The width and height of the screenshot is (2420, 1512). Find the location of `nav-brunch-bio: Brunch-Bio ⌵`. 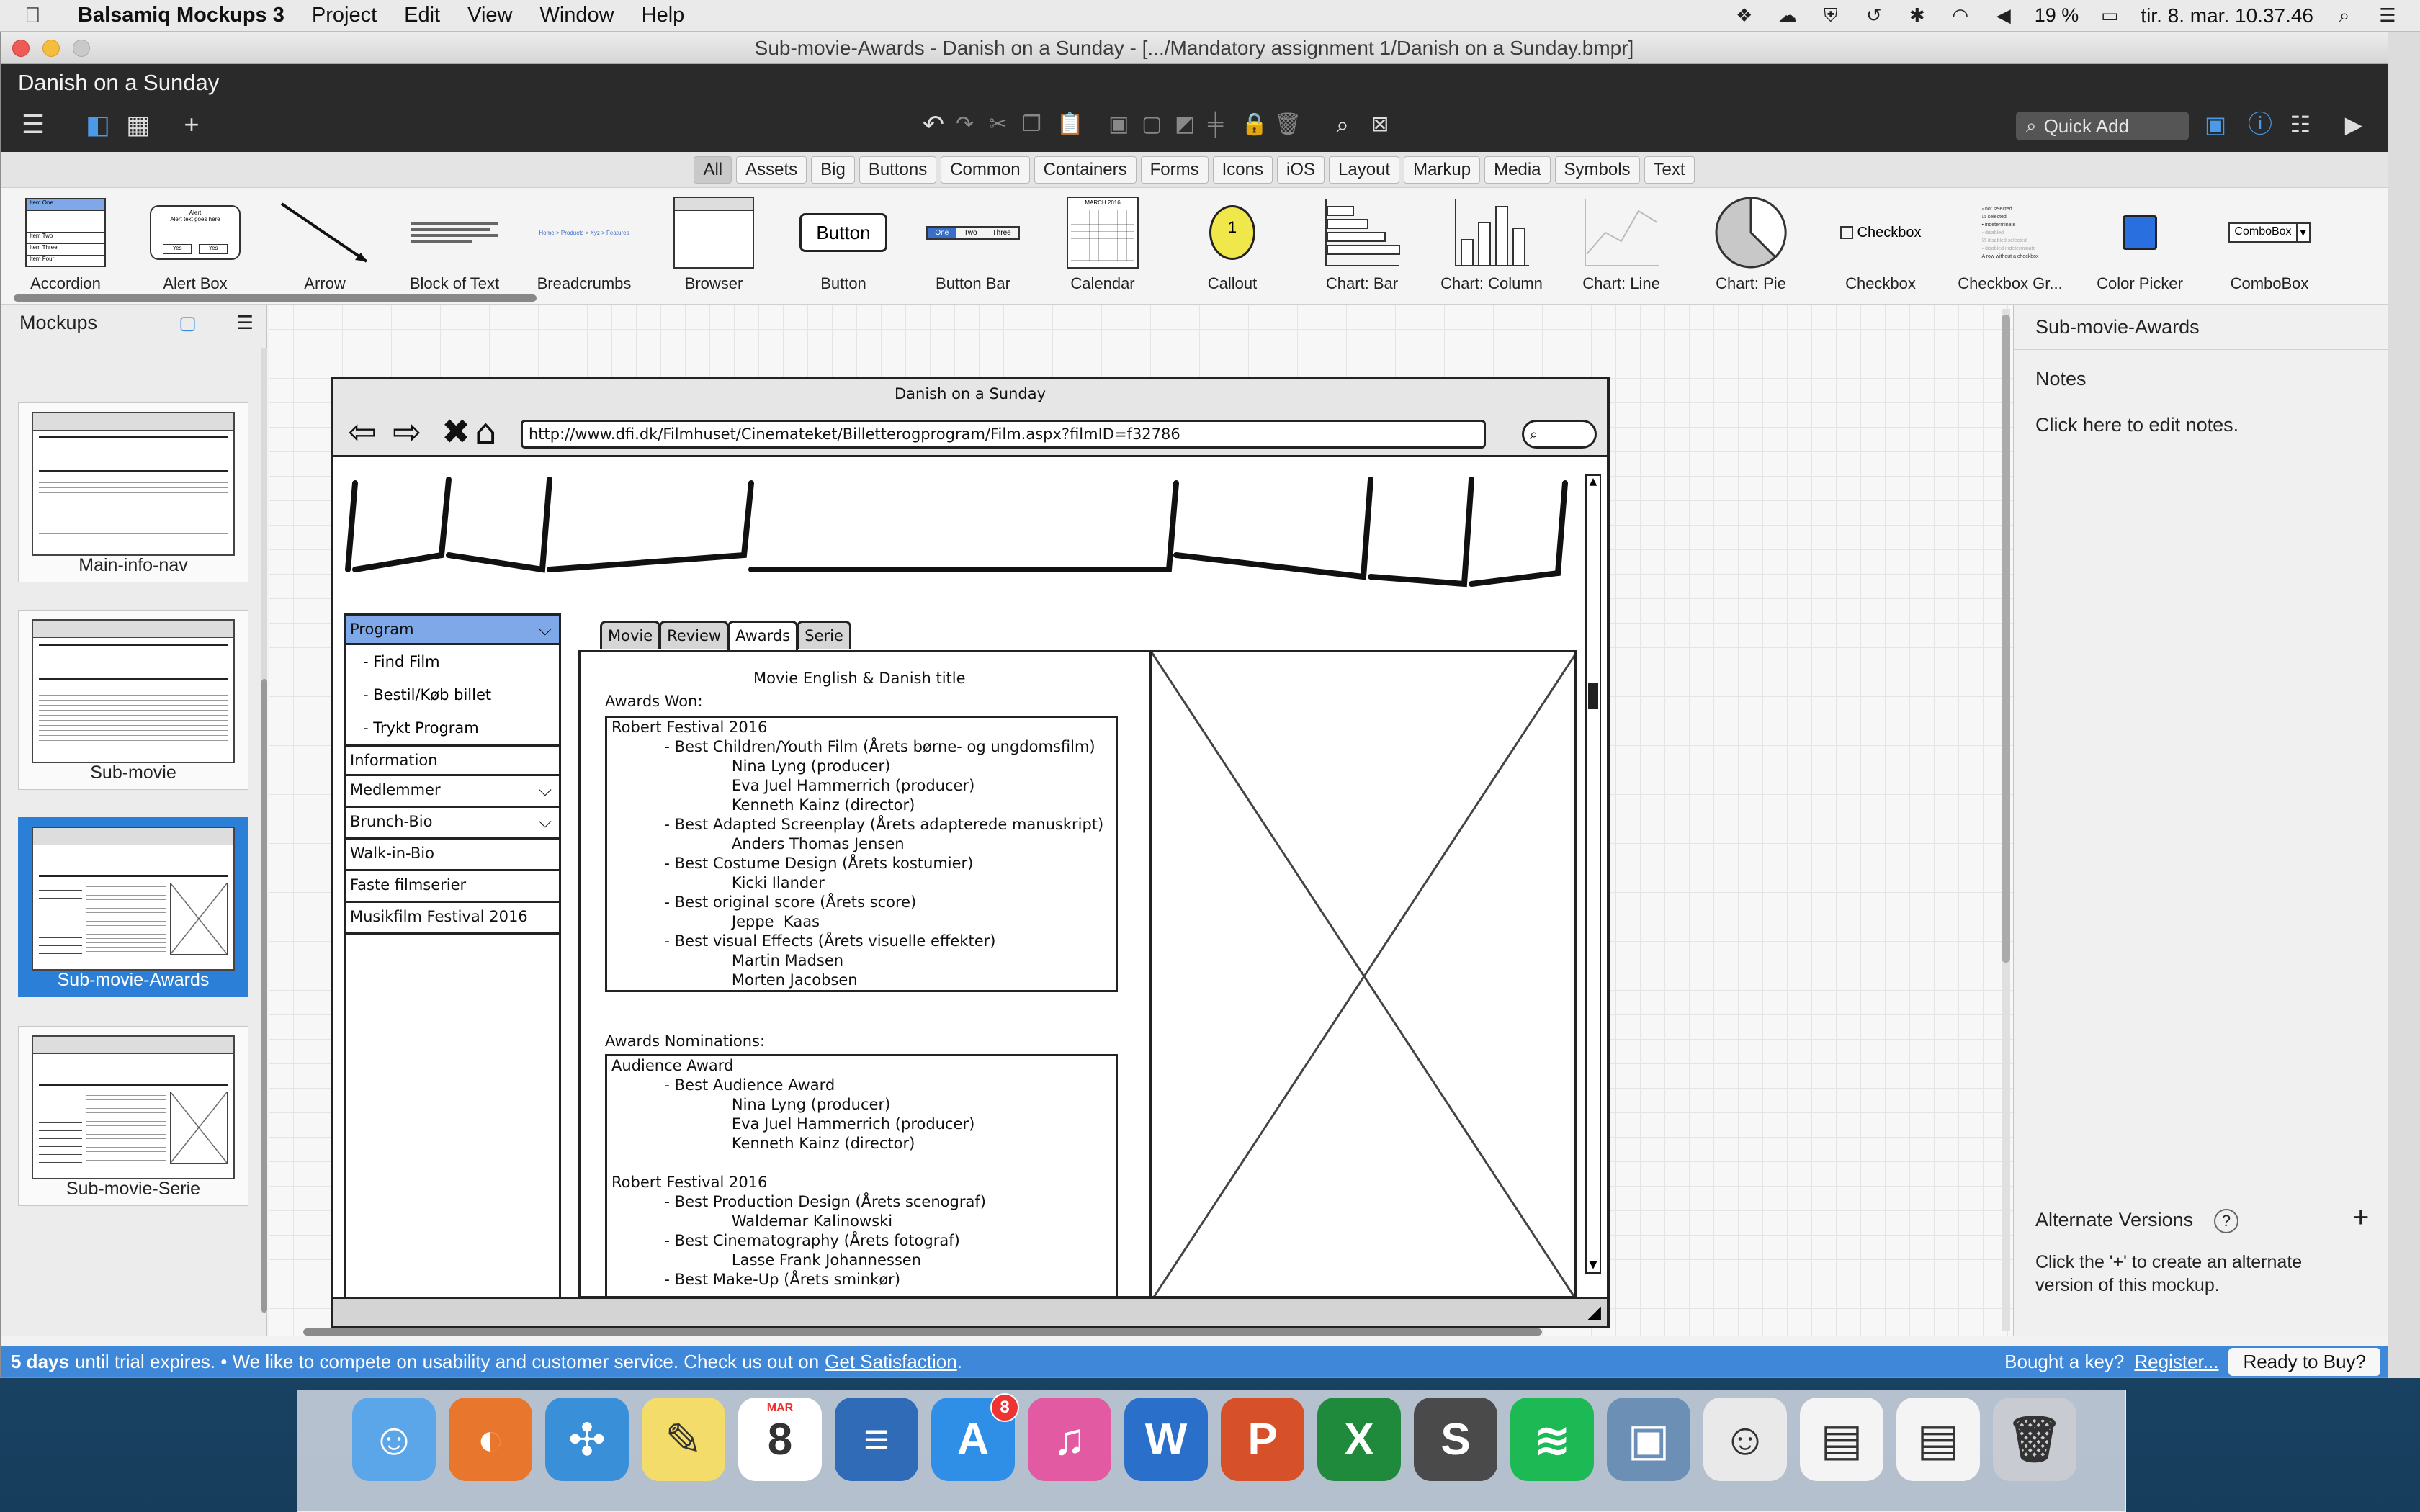

nav-brunch-bio: Brunch-Bio ⌵ is located at coordinates (453, 824).